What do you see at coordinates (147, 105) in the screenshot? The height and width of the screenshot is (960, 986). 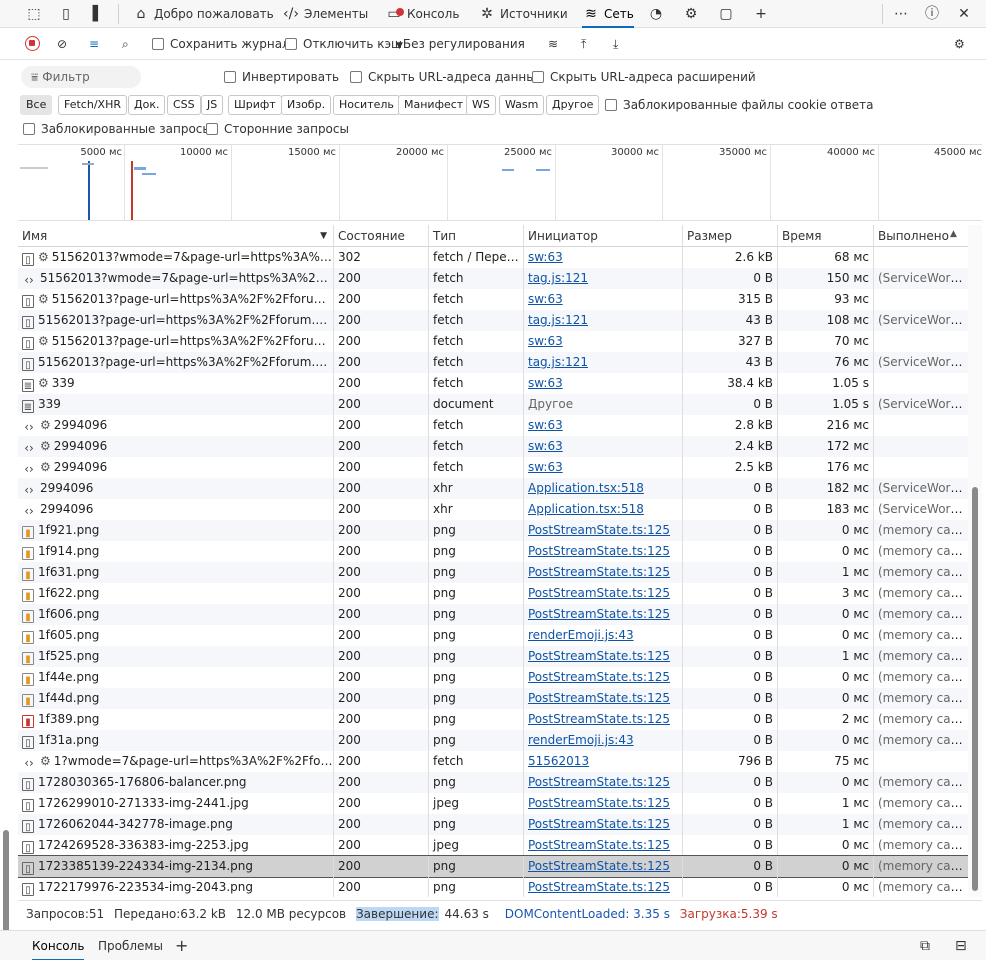 I see `type-filter-doc: Док.` at bounding box center [147, 105].